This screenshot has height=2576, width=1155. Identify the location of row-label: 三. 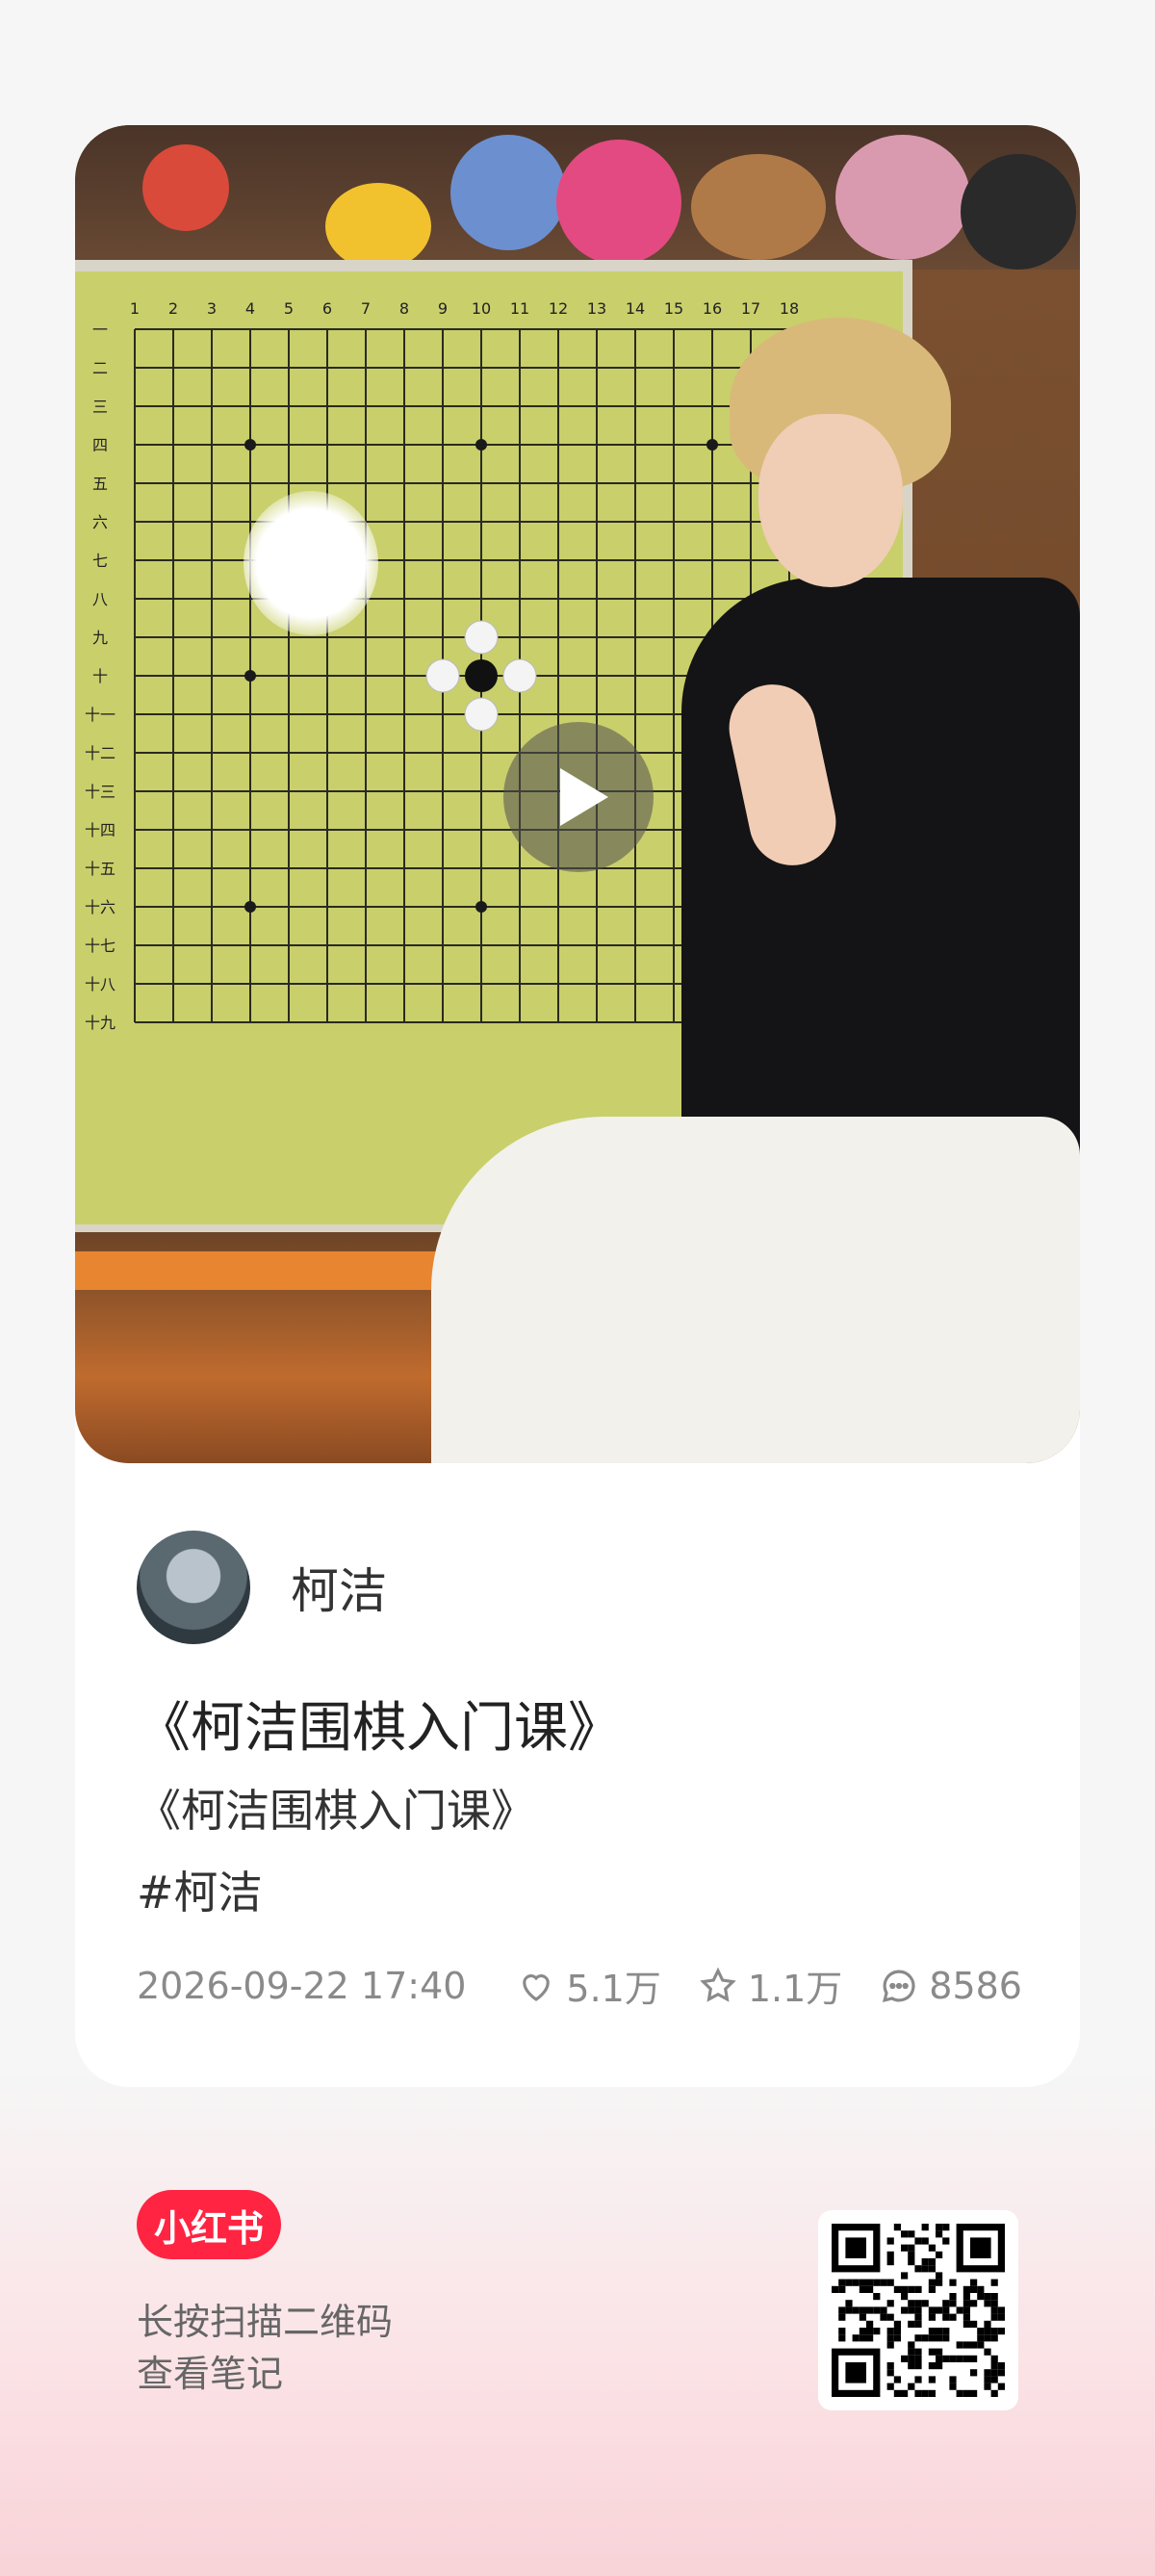
(100, 407).